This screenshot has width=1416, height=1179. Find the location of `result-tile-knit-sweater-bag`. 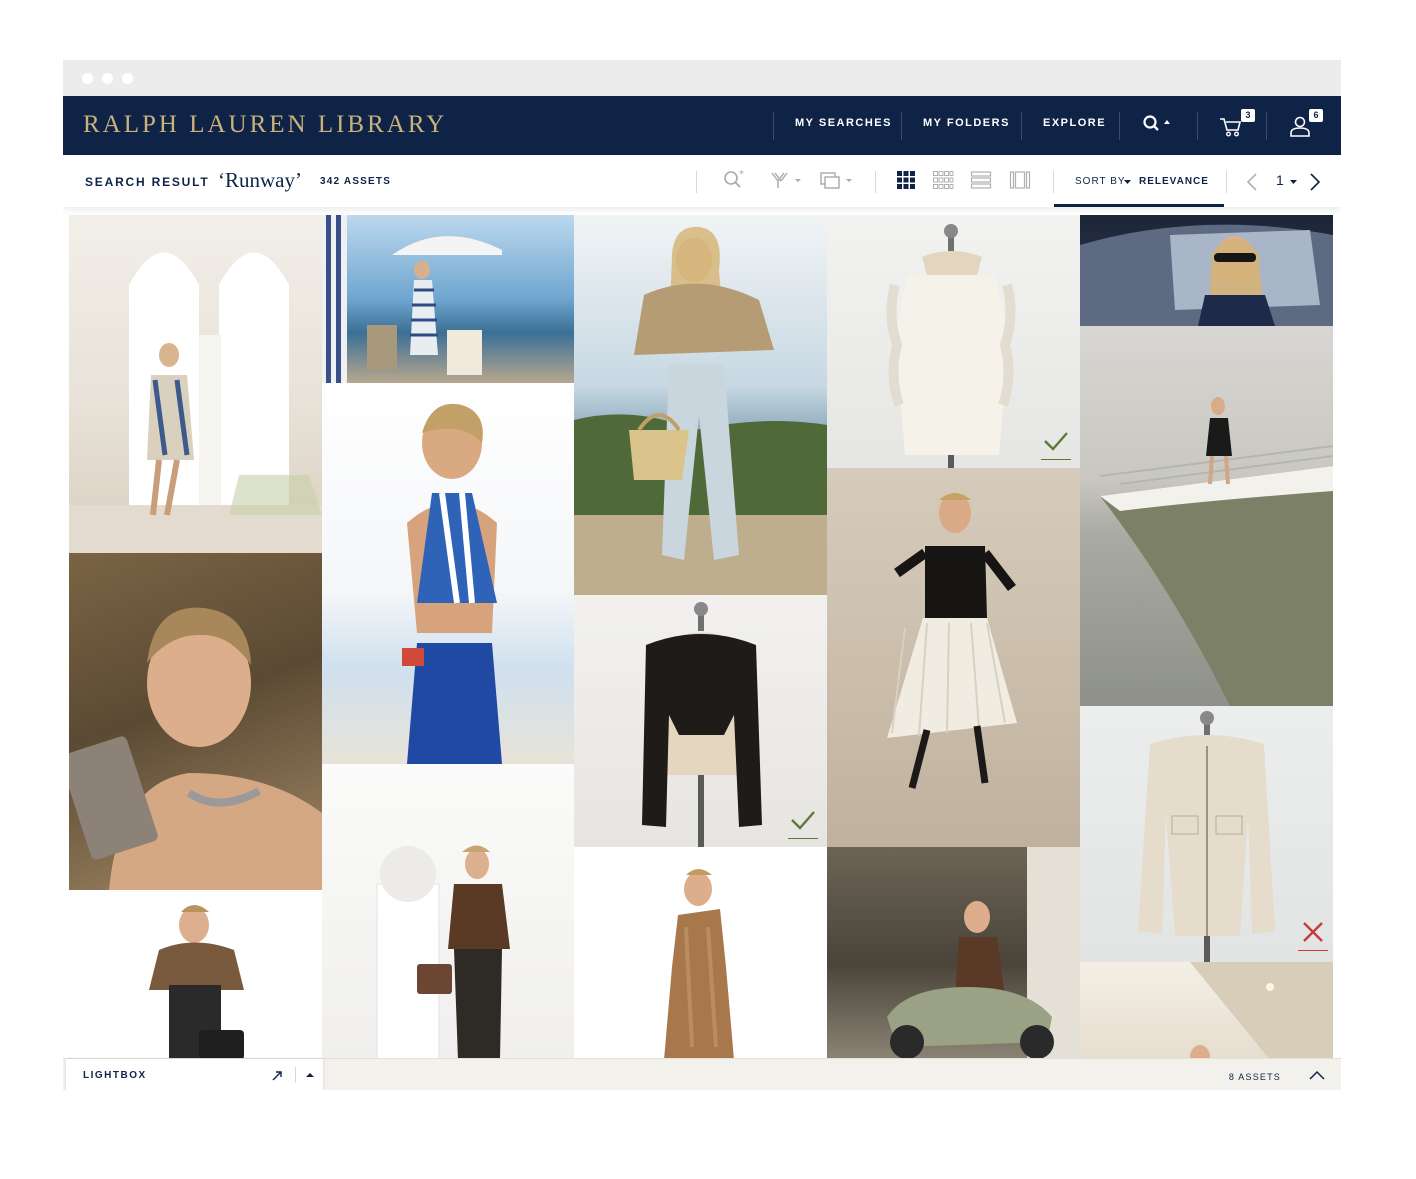

result-tile-knit-sweater-bag is located at coordinates (700, 405).